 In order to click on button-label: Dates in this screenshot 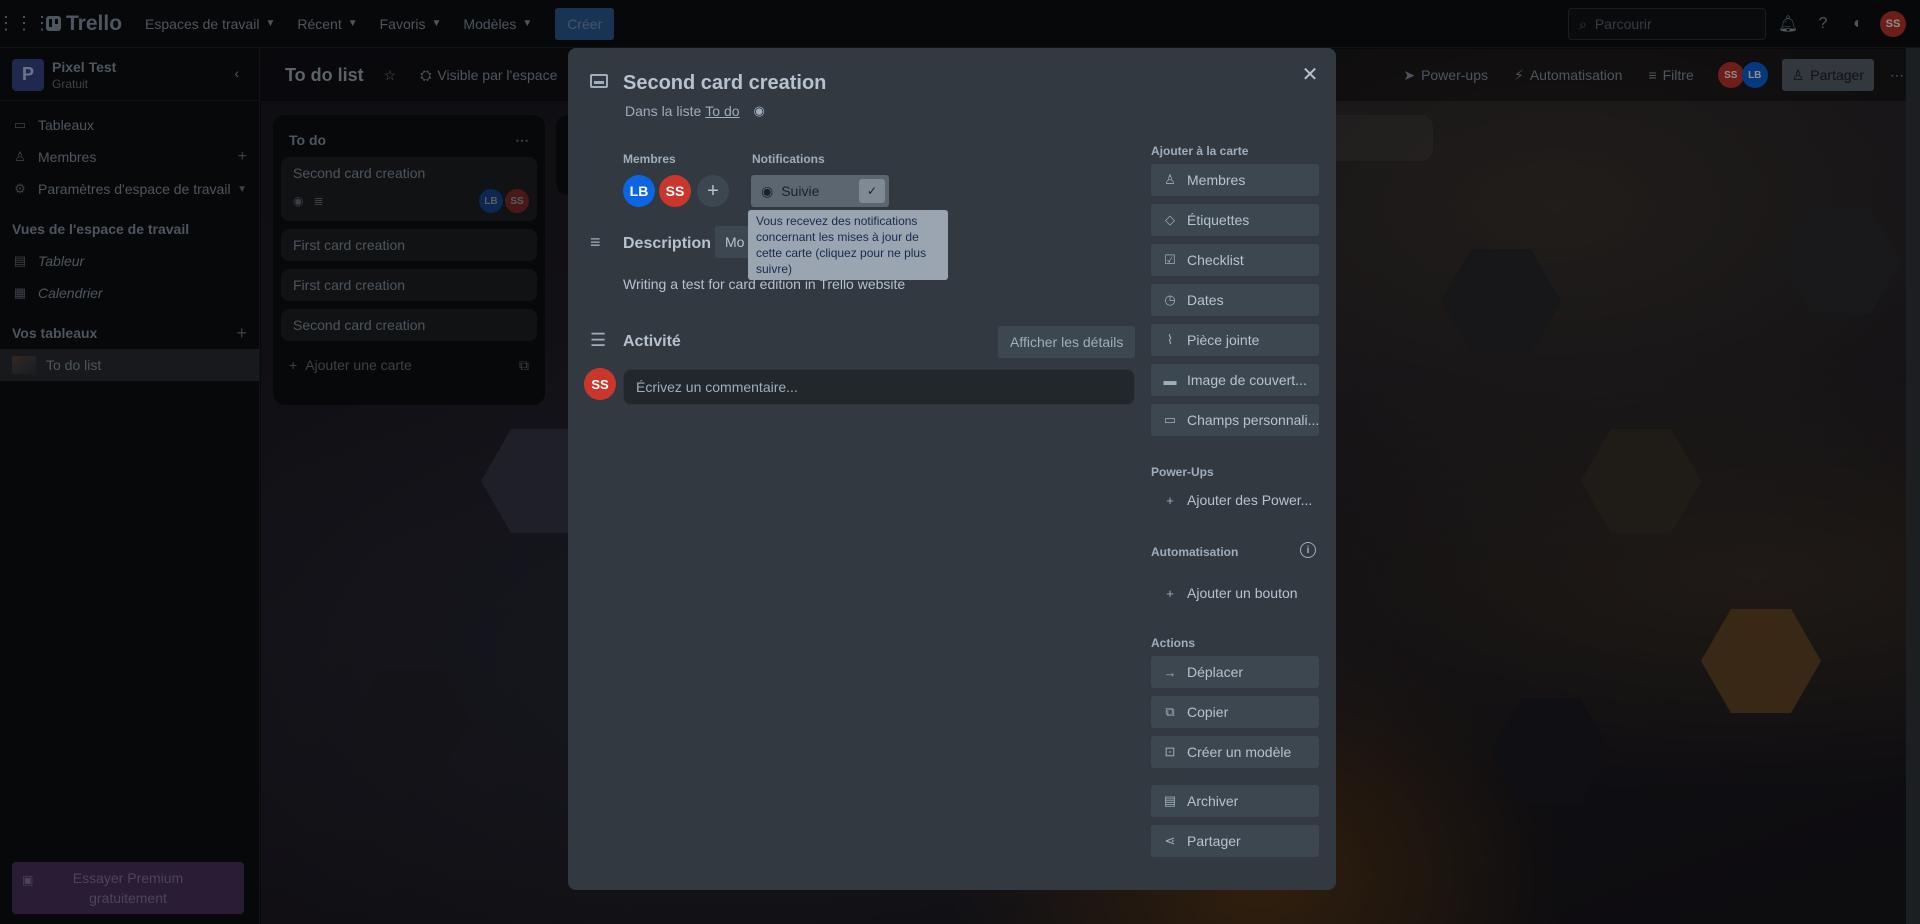, I will do `click(1205, 300)`.